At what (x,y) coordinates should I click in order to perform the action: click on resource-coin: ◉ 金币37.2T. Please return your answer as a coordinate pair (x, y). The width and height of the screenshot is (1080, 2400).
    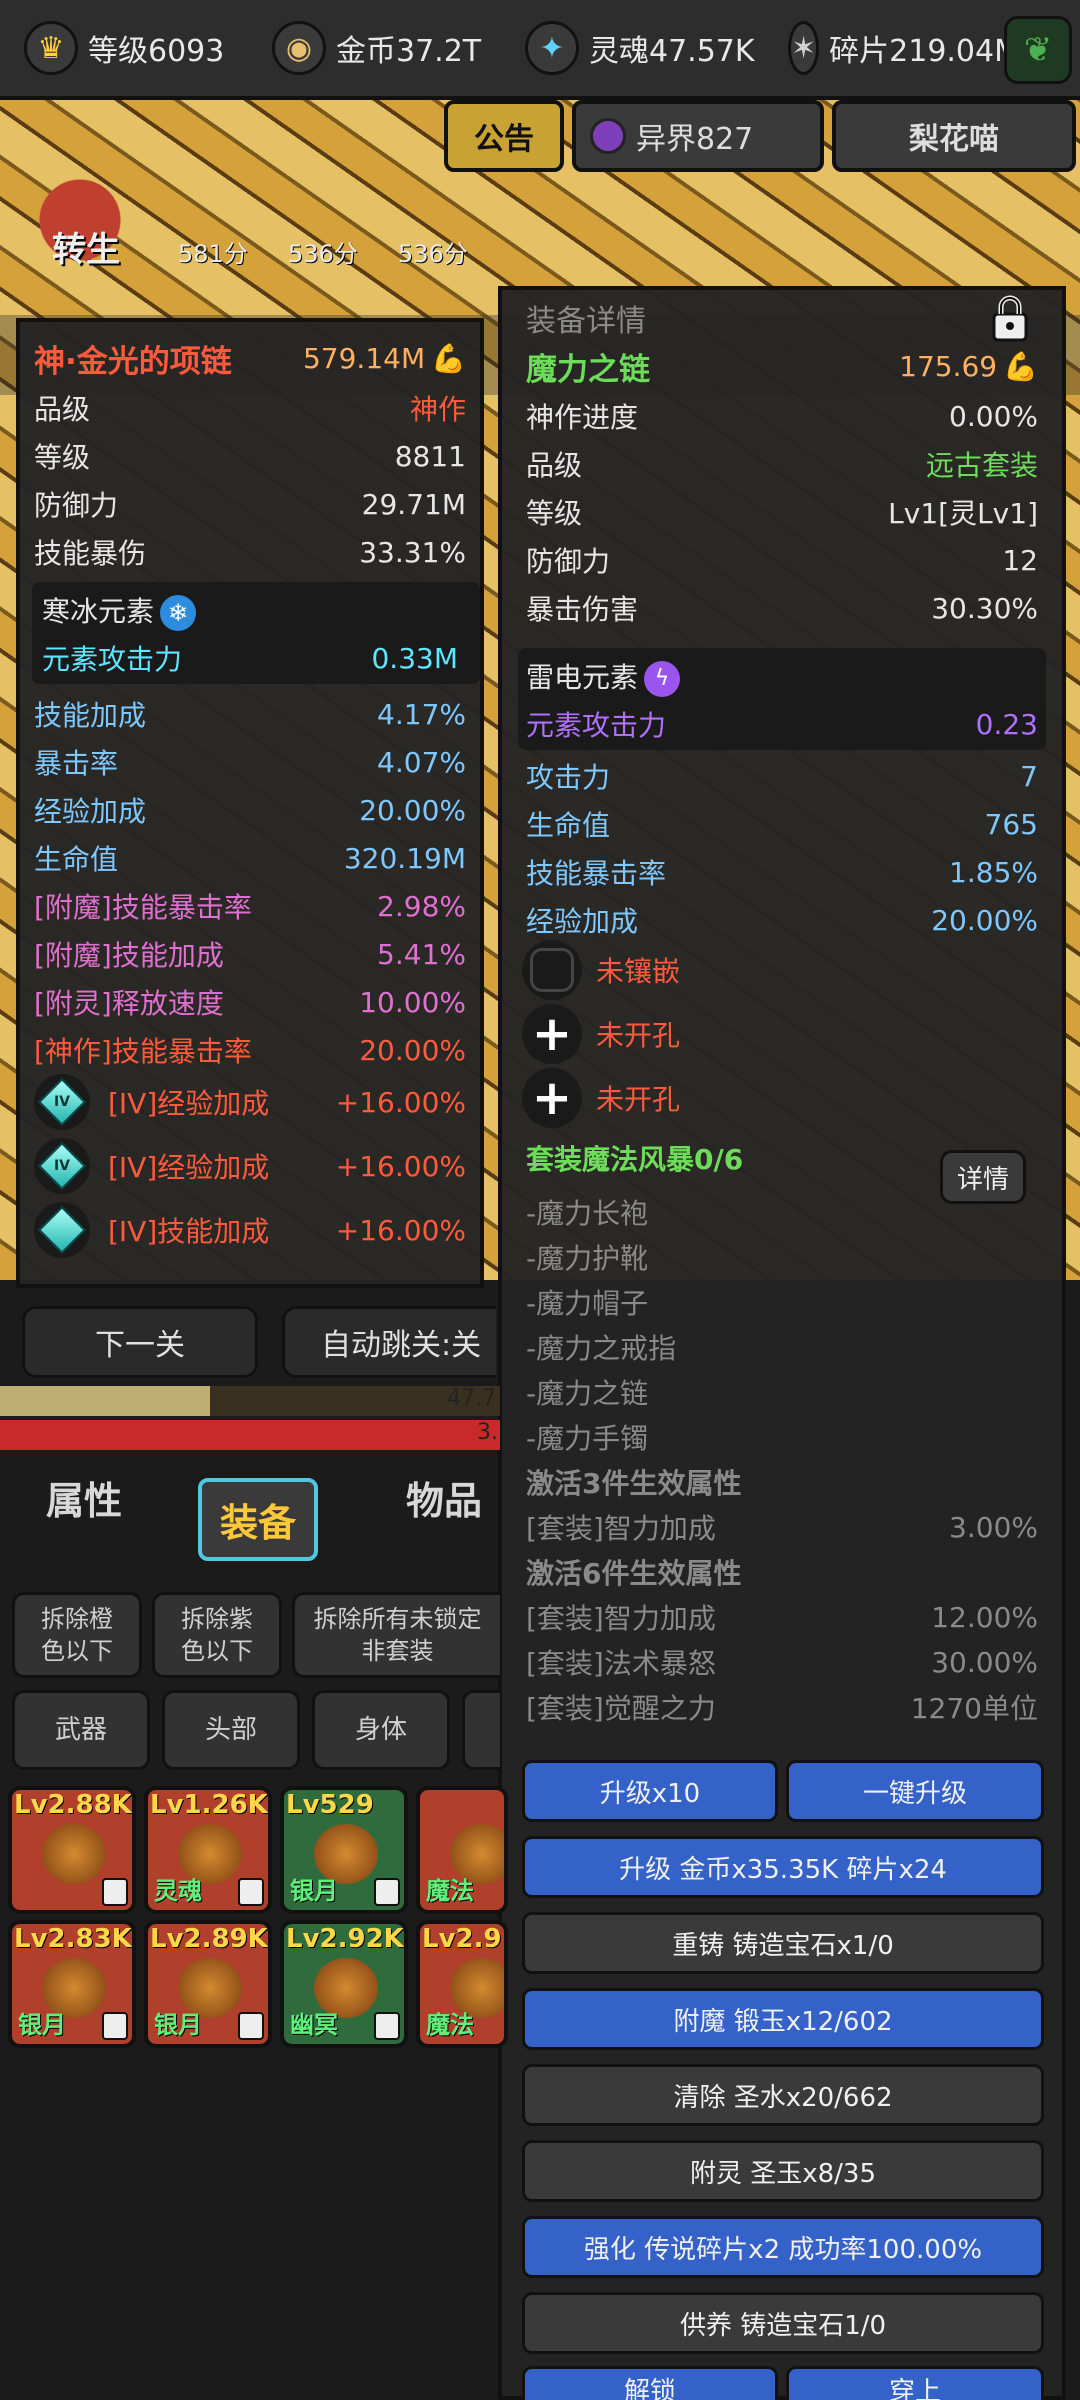
    Looking at the image, I should click on (389, 48).